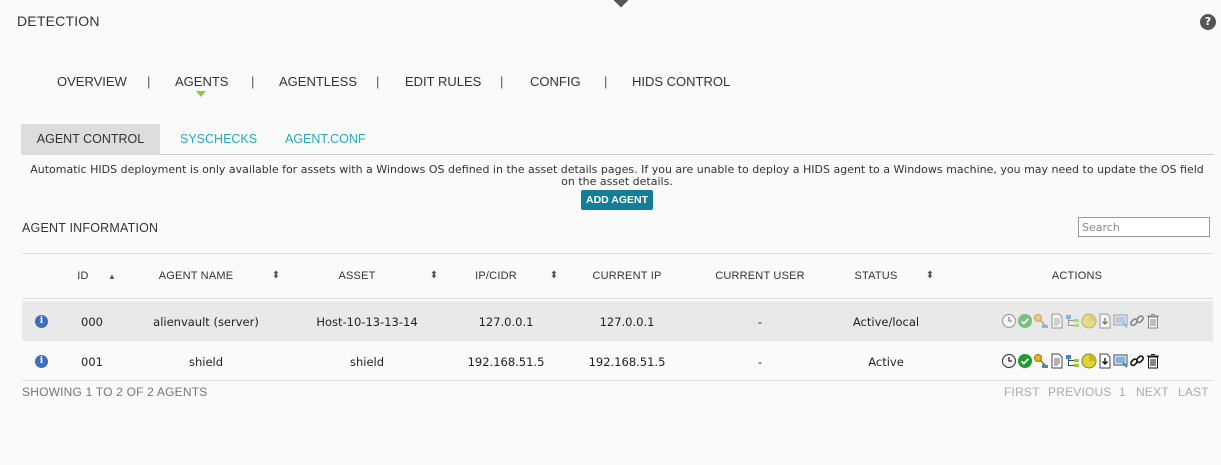  Describe the element at coordinates (760, 276) in the screenshot. I see `column-header-current-user: CURRENT USER` at that location.